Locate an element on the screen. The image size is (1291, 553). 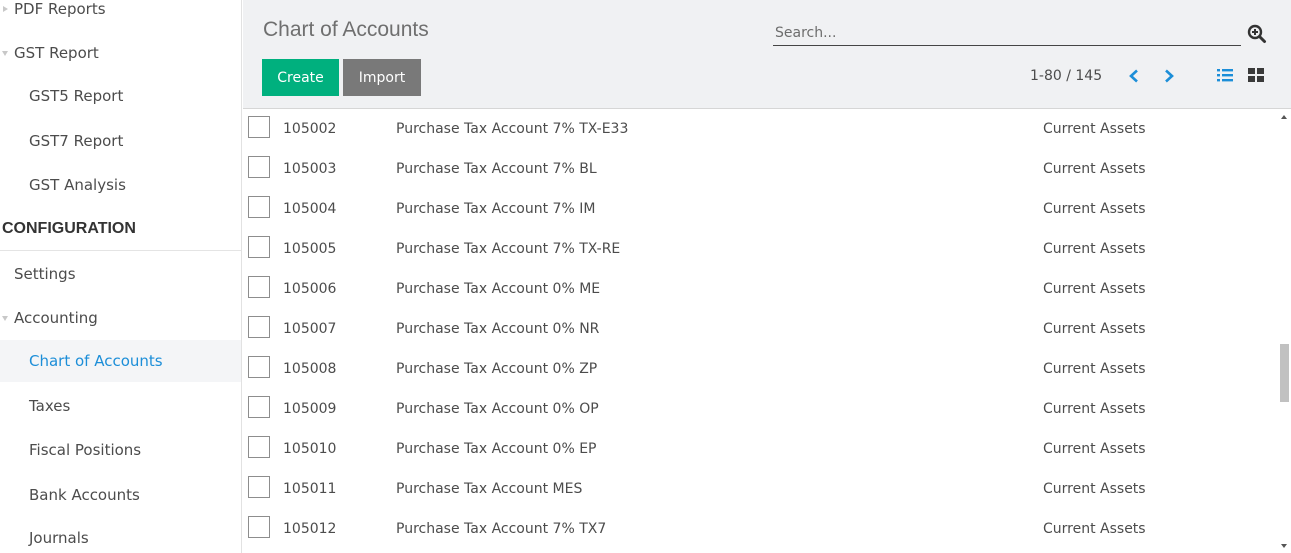
sidebar-item-gst7-report: GST7 Report is located at coordinates (120, 141).